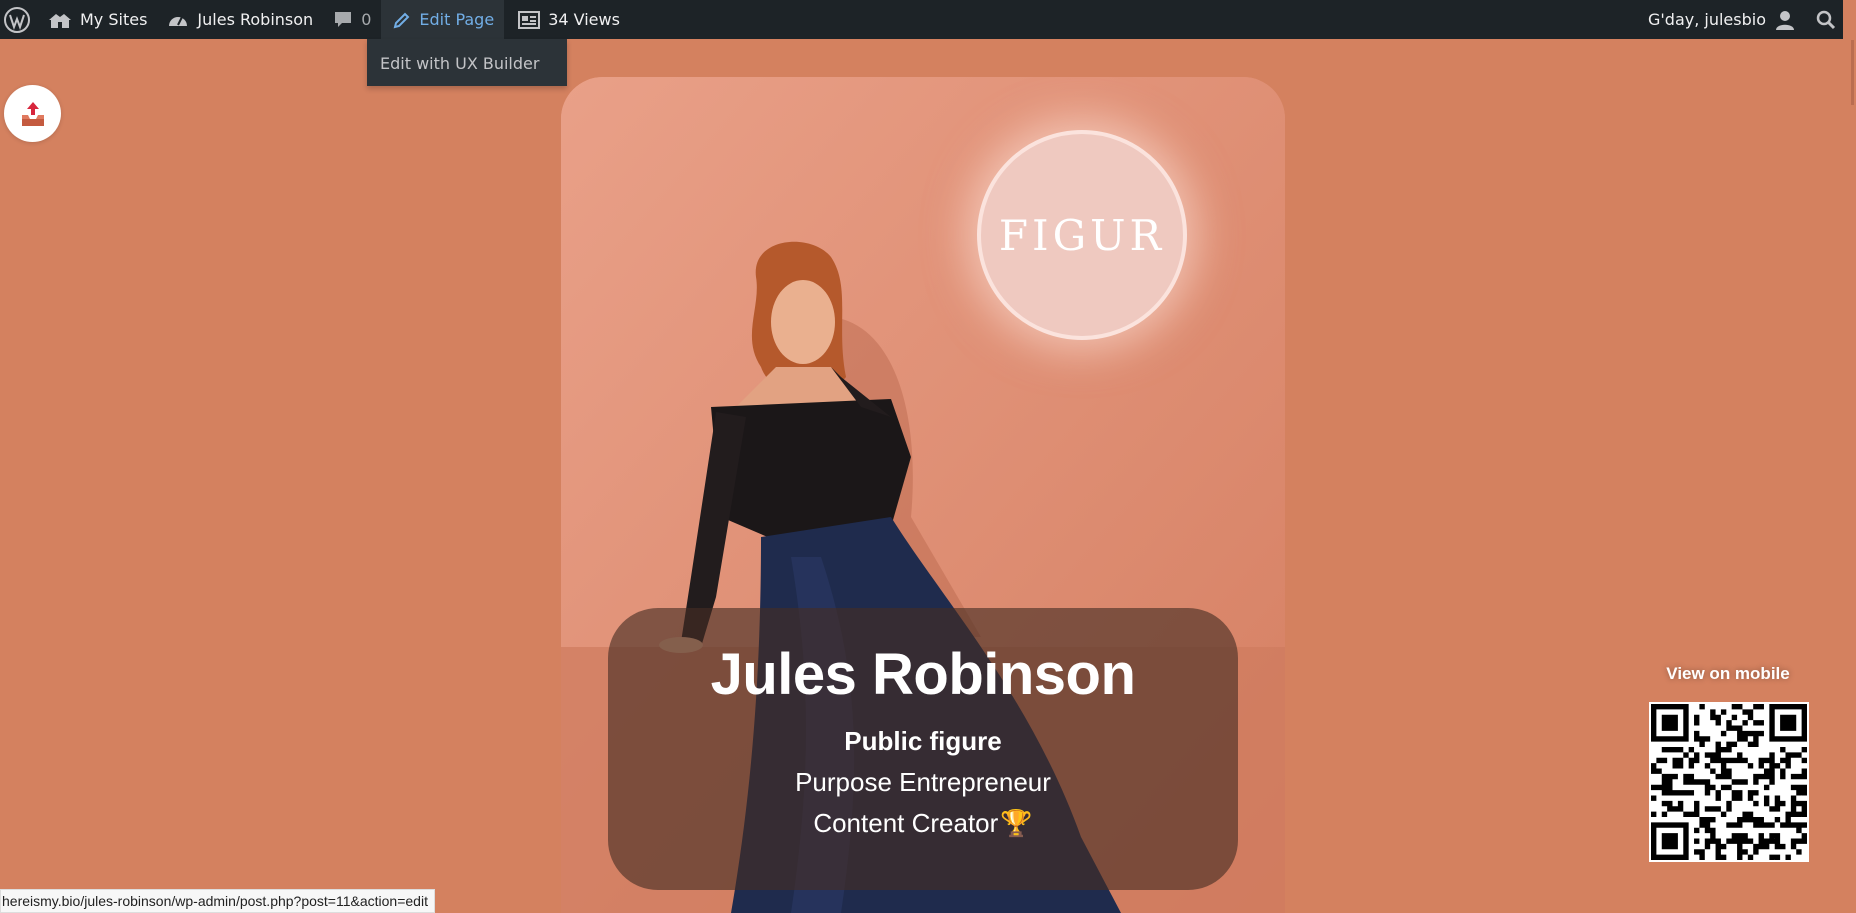  Describe the element at coordinates (1728, 673) in the screenshot. I see `view-on-mobile-label: View on mobile` at that location.